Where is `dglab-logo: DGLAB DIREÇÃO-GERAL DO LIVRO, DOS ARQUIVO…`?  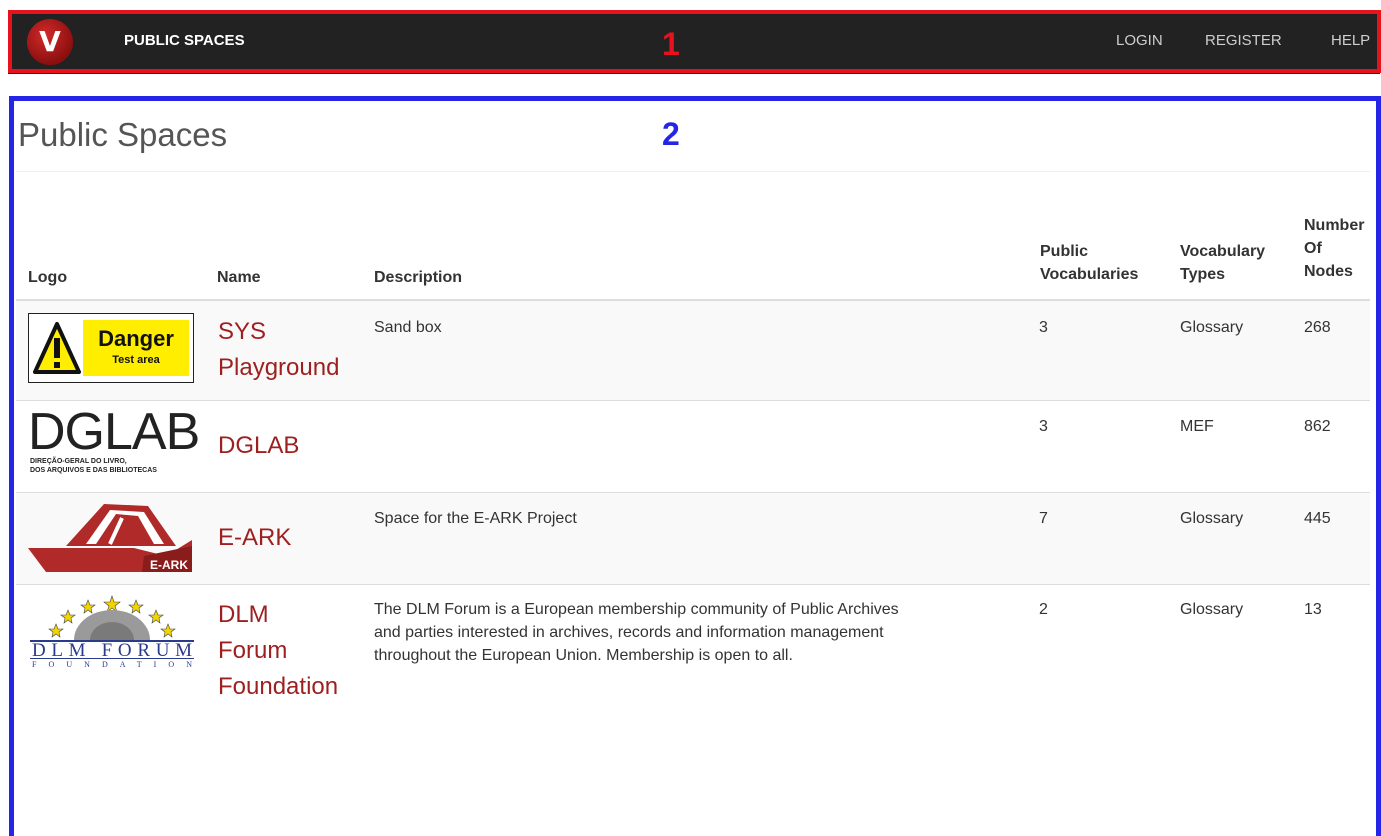 dglab-logo: DGLAB DIREÇÃO-GERAL DO LIVRO, DOS ARQUIVO… is located at coordinates (114, 444).